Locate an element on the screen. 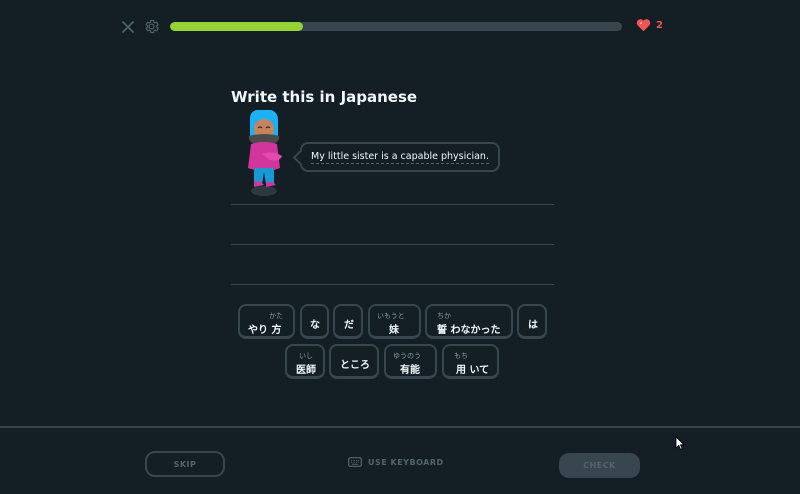 Image resolution: width=800 pixels, height=494 pixels. tile-furigana: いもうと is located at coordinates (391, 316).